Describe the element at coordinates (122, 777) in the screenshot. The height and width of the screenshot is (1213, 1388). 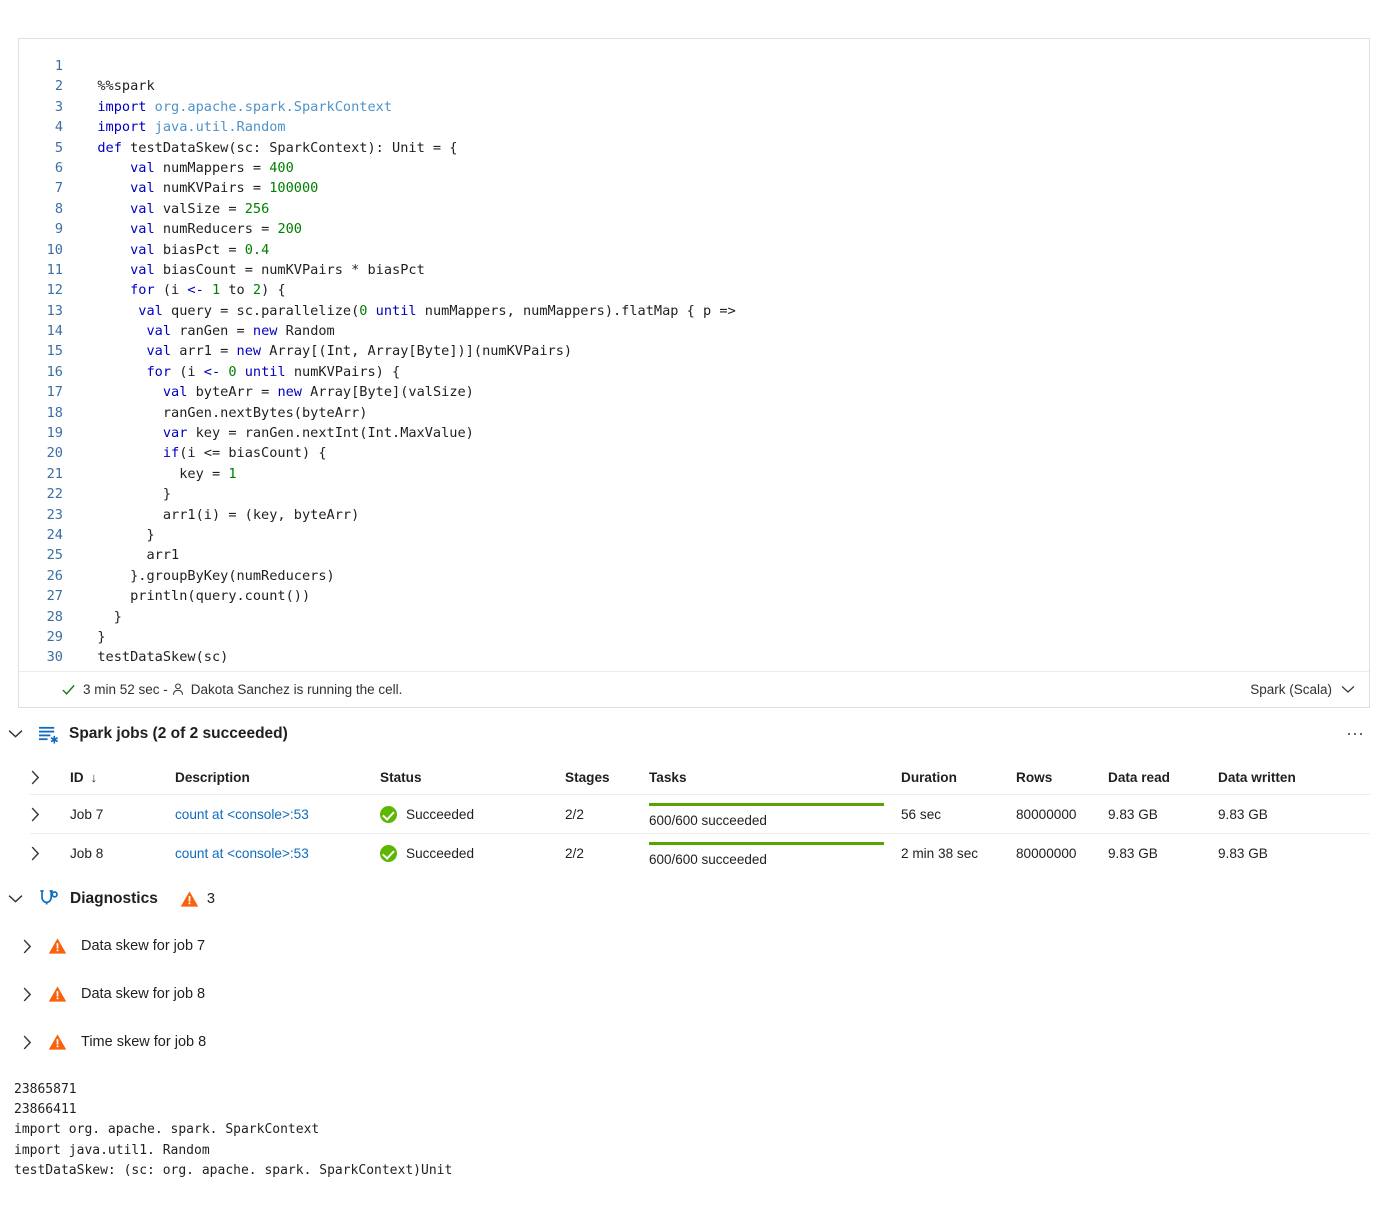
I see `column-header-id: ID ↓` at that location.